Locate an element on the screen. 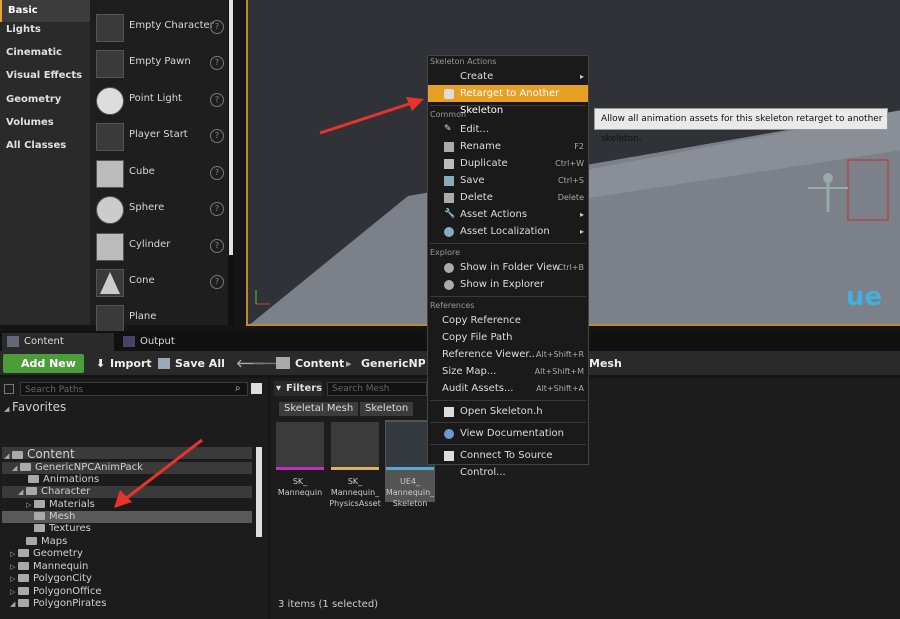  actor-empty-pawn: Empty Pawn? is located at coordinates (159, 64).